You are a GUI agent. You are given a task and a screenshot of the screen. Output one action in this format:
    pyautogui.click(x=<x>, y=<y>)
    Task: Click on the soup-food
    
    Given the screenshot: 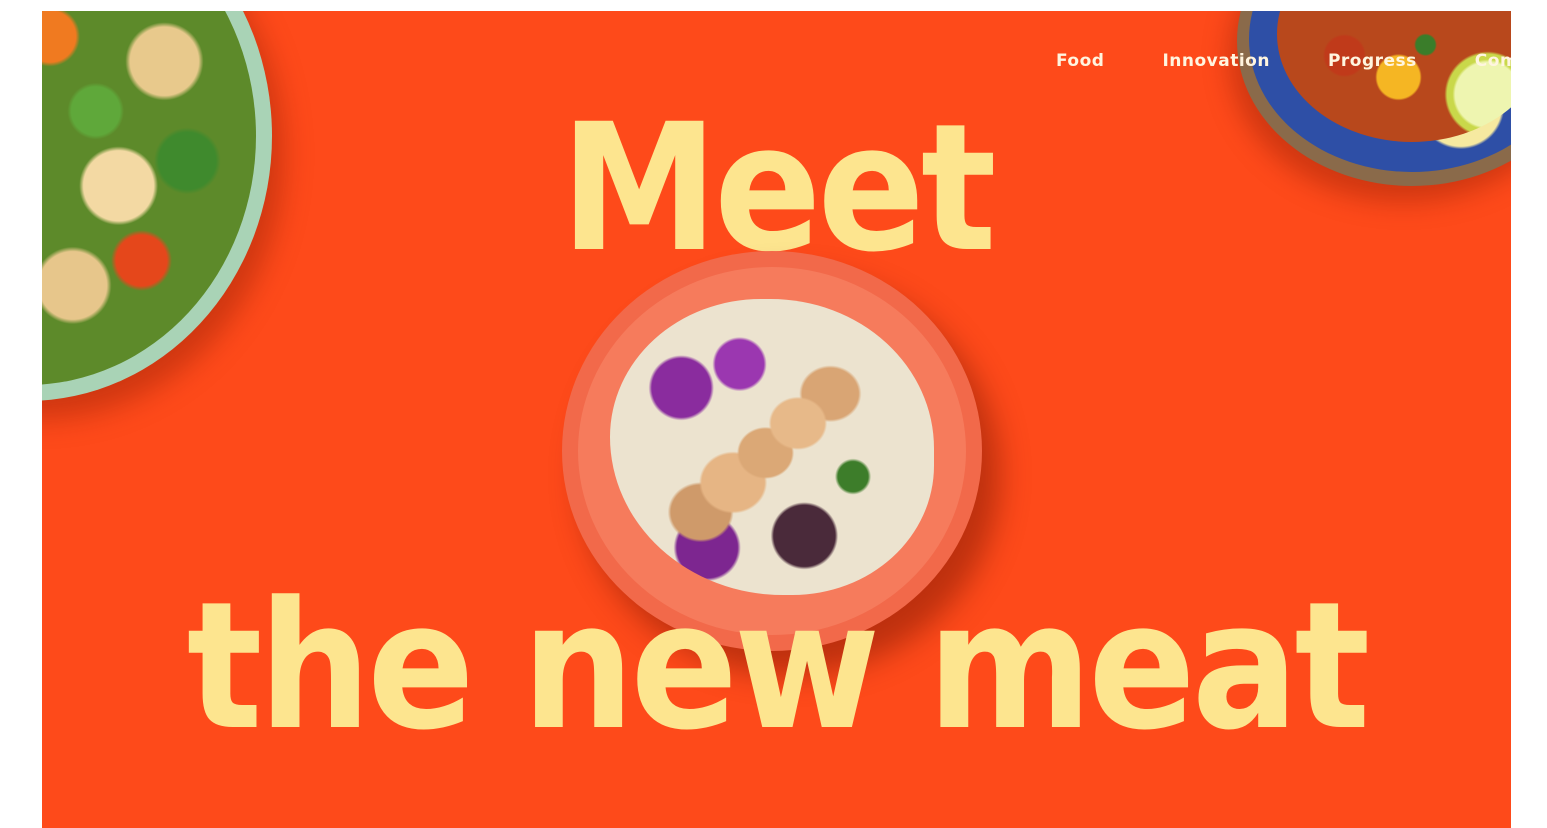 What is the action you would take?
    pyautogui.click(x=1394, y=76)
    